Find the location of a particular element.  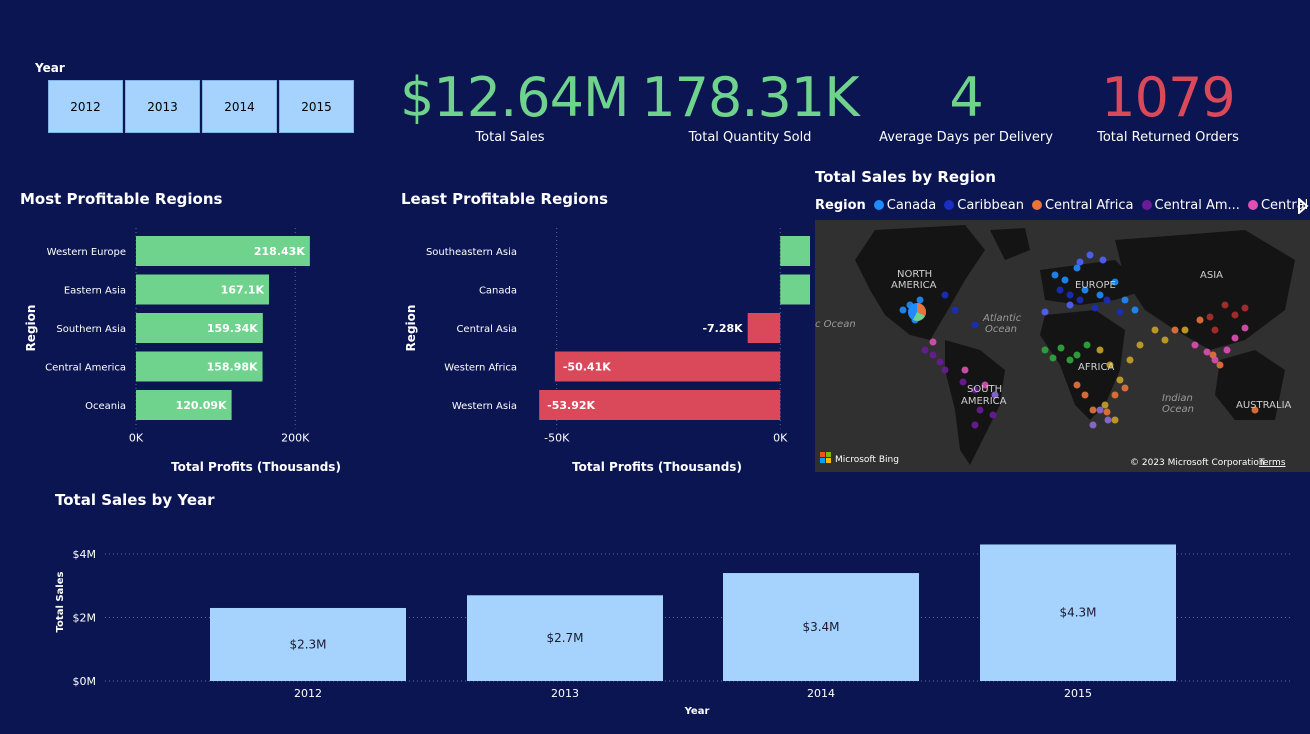

label-europe: EUROPE is located at coordinates (1095, 285).